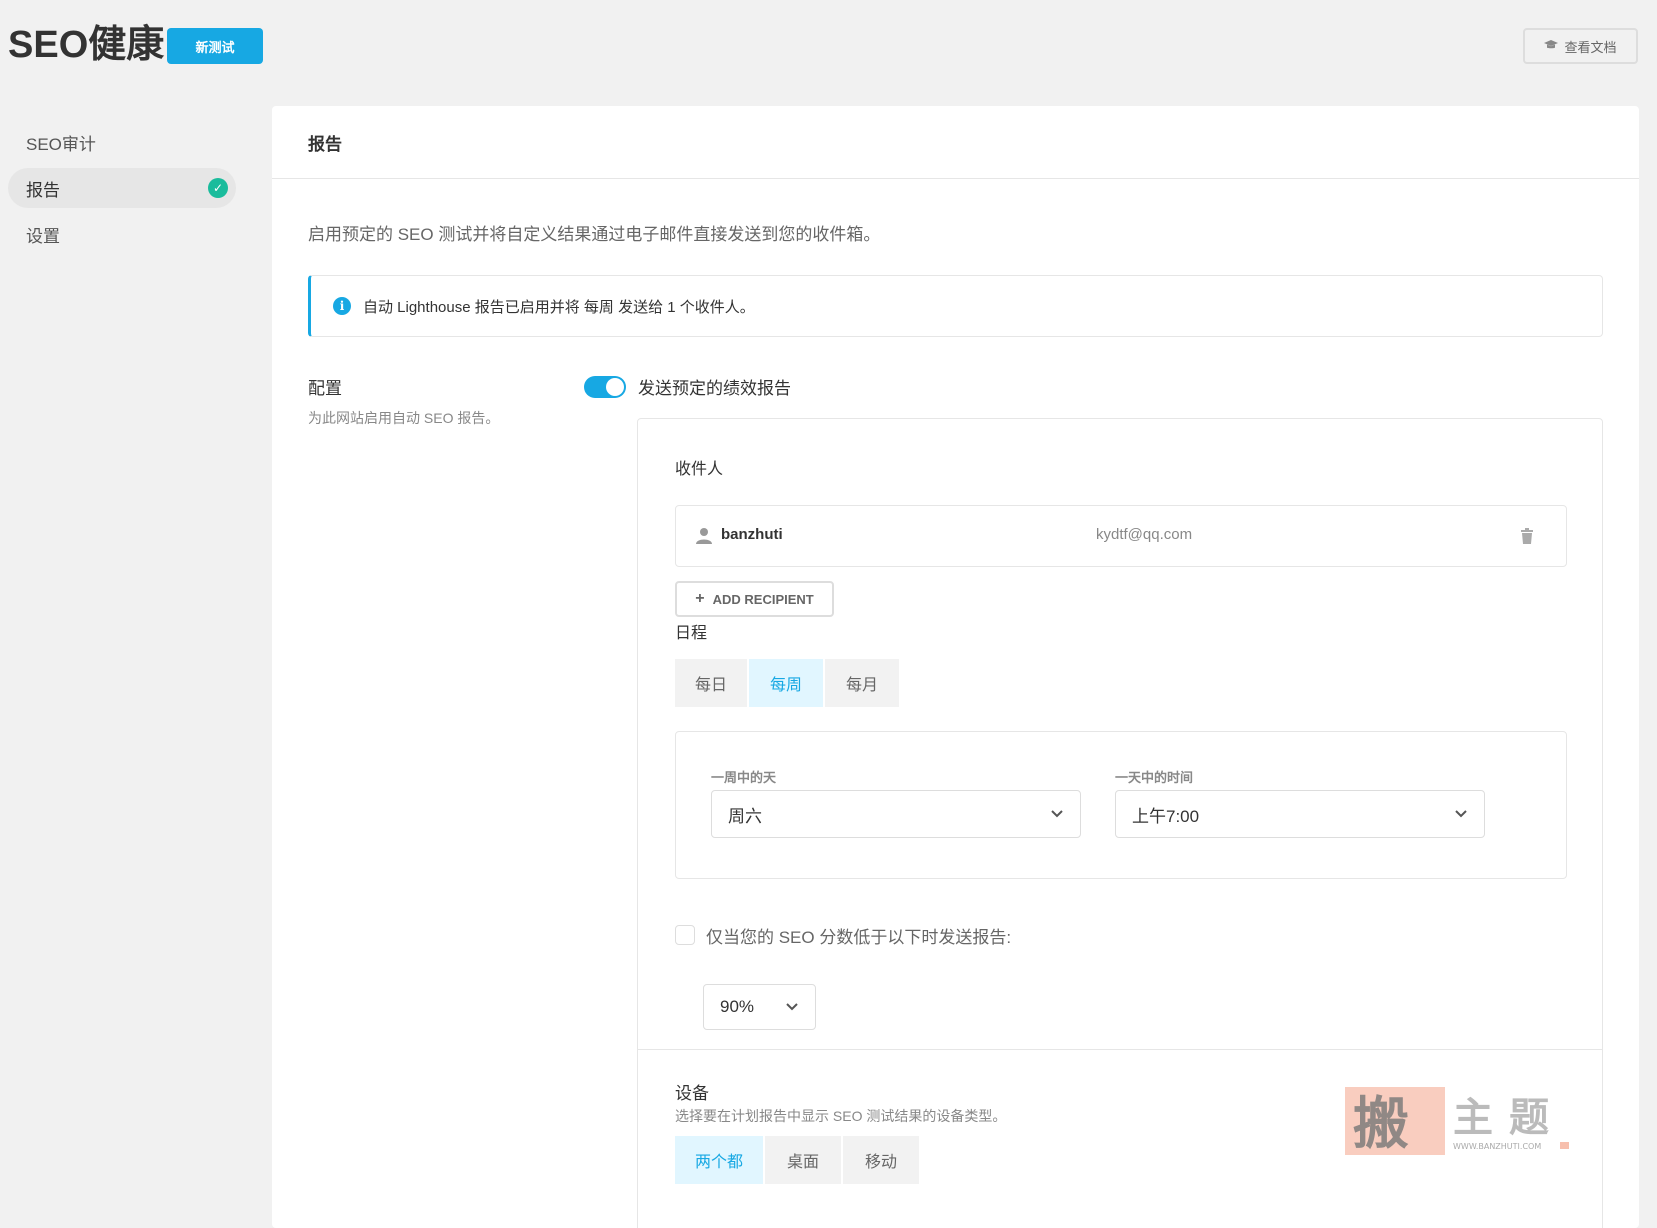  I want to click on user-icon, so click(704, 536).